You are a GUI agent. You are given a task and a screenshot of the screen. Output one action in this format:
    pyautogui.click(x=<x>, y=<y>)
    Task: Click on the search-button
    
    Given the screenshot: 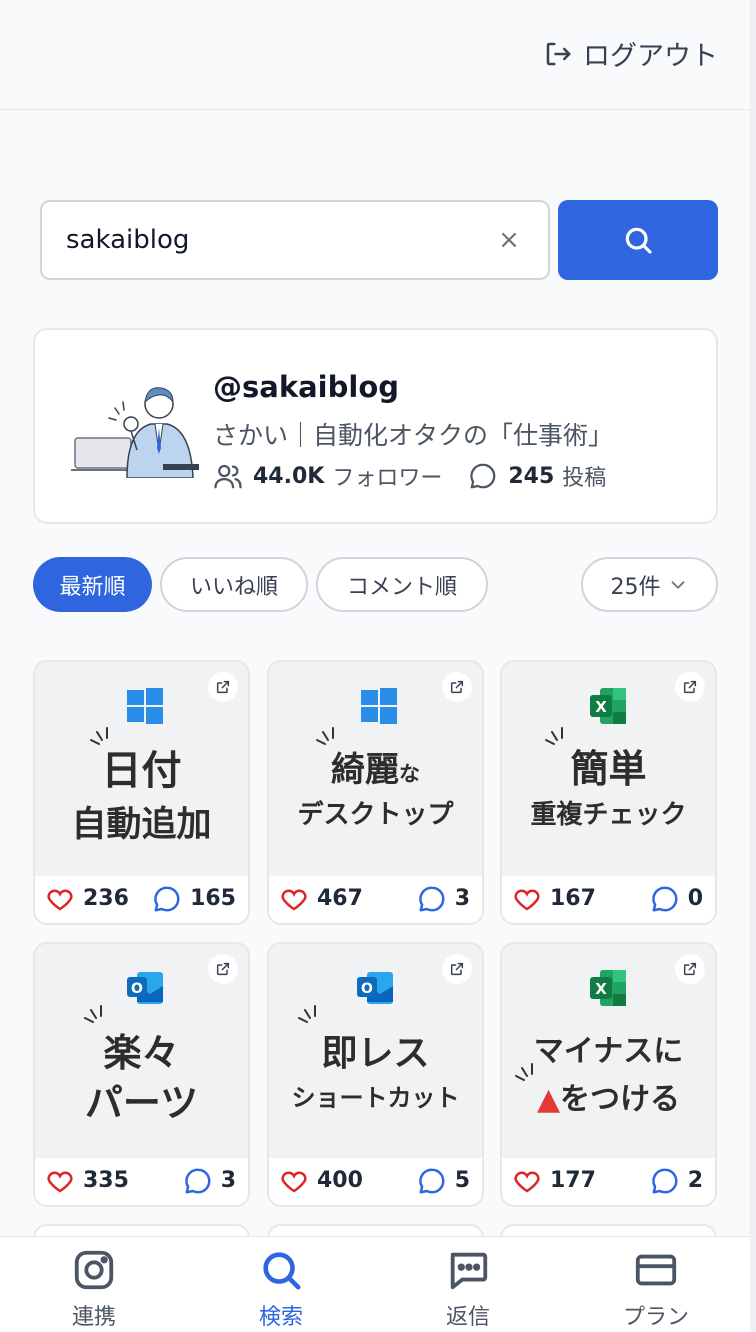 What is the action you would take?
    pyautogui.click(x=638, y=240)
    